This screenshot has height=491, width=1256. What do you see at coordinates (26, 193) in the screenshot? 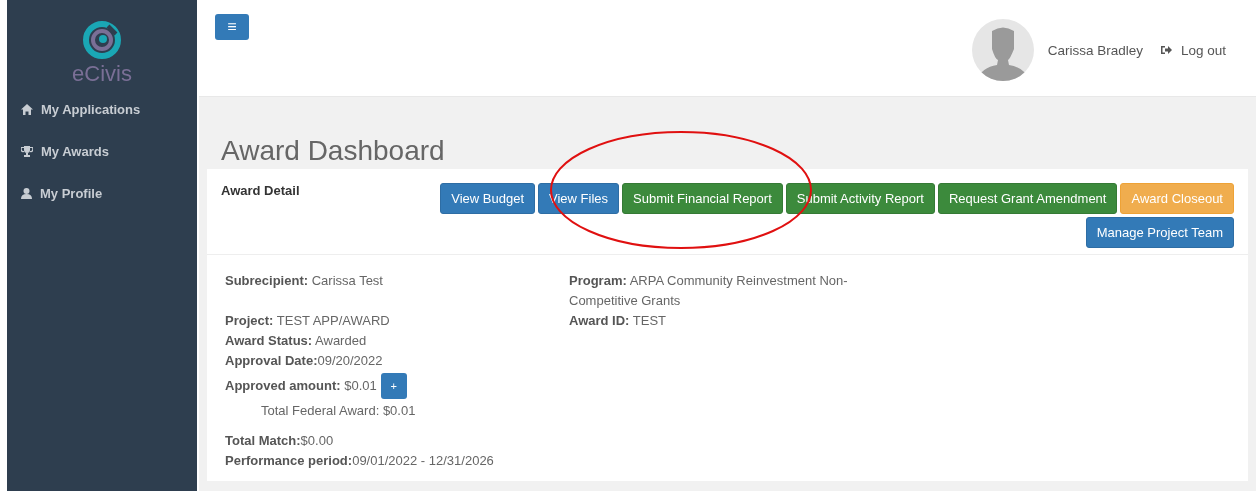
I see `user-icon` at bounding box center [26, 193].